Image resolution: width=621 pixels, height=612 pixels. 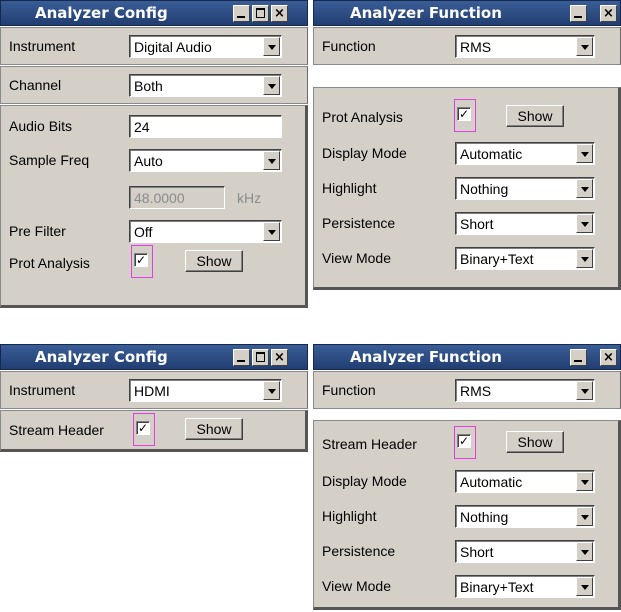 What do you see at coordinates (37, 231) in the screenshot?
I see `pre-filter-label: Pre Filter` at bounding box center [37, 231].